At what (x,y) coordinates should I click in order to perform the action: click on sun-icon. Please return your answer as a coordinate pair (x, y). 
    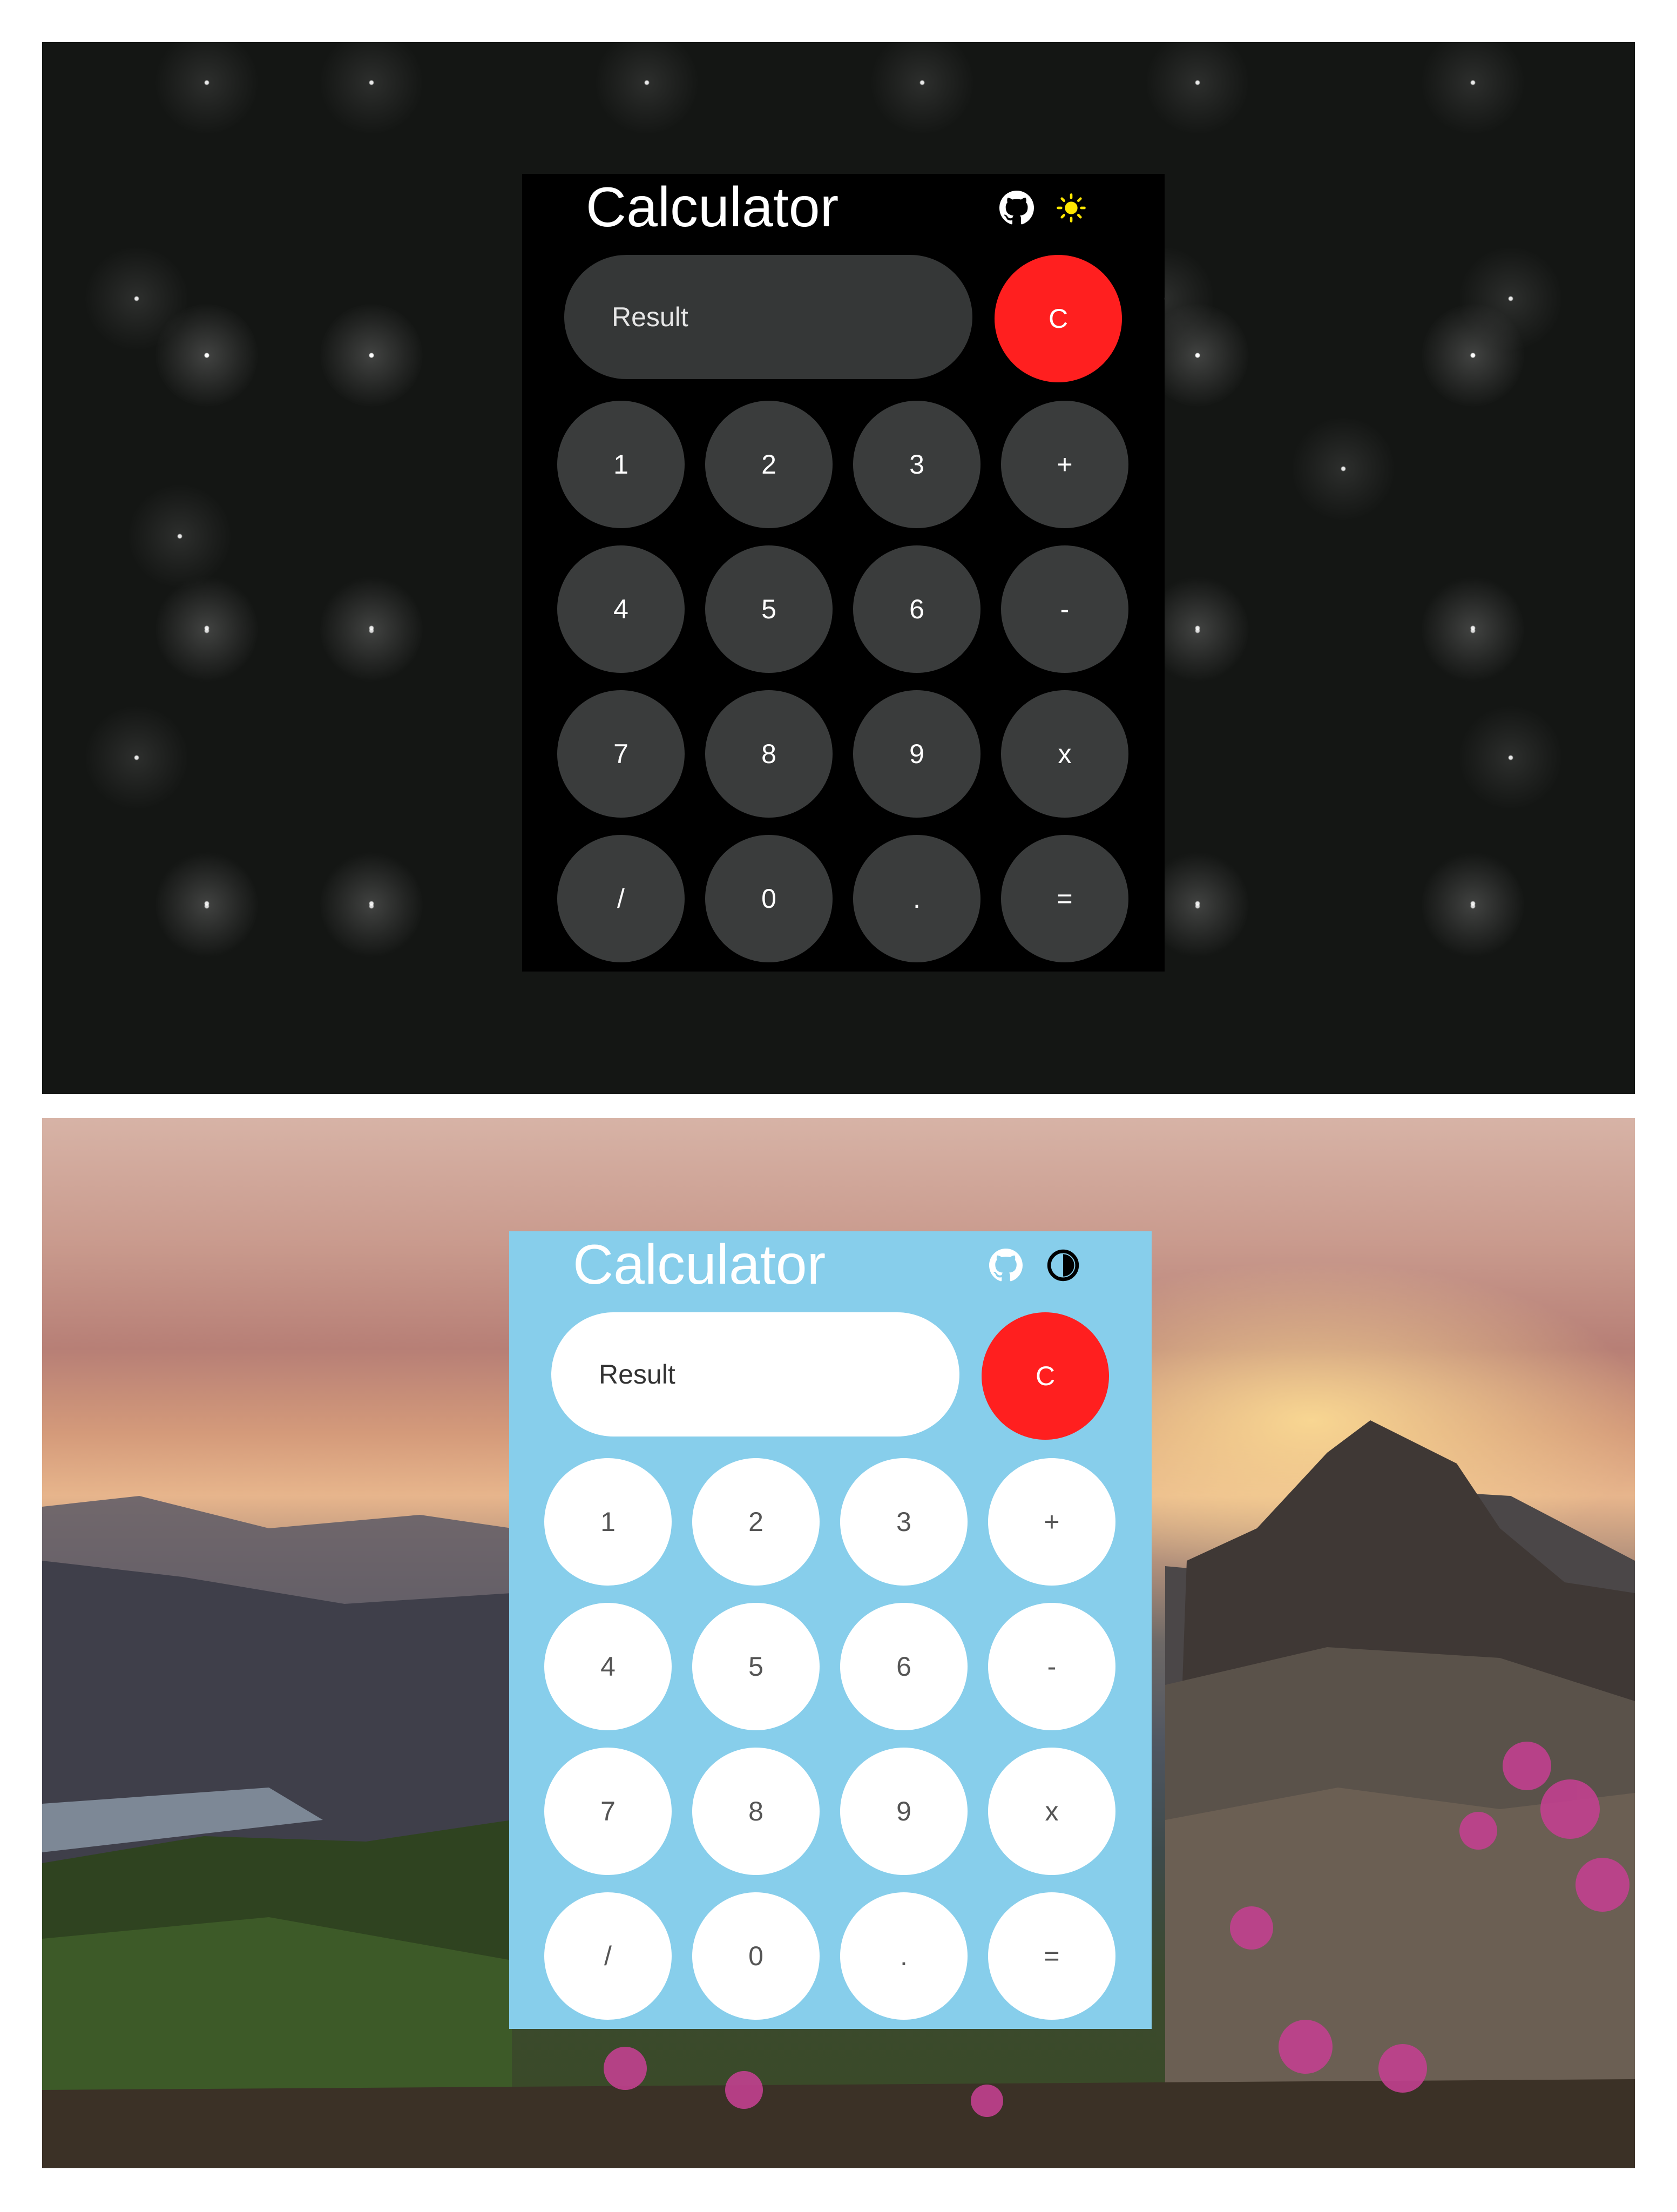
    Looking at the image, I should click on (1071, 208).